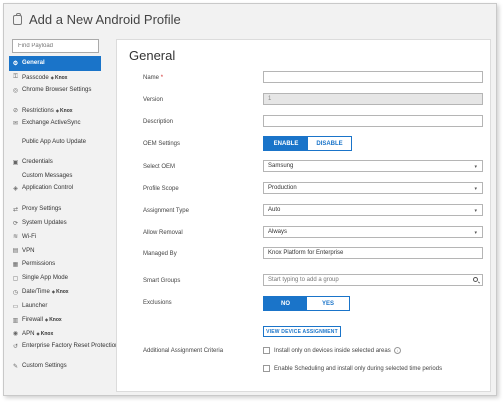  Describe the element at coordinates (64, 350) in the screenshot. I see `sidebar-item-enterprise-factory-reset-protection: ↺ Enterprise Factory Reset Protection` at that location.